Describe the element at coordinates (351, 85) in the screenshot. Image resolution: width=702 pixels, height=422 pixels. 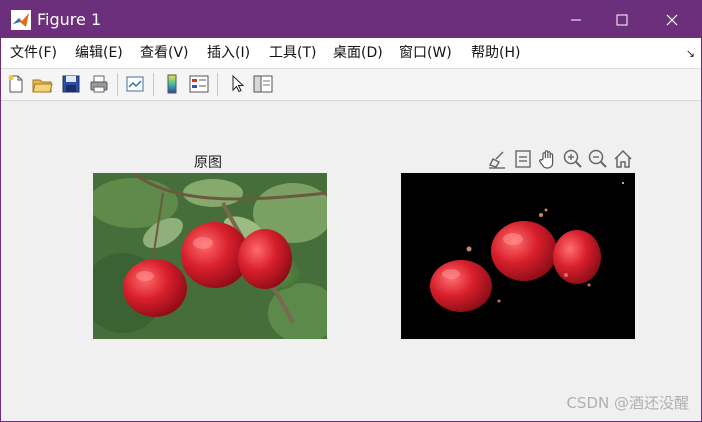
I see `figure-toolbar` at that location.